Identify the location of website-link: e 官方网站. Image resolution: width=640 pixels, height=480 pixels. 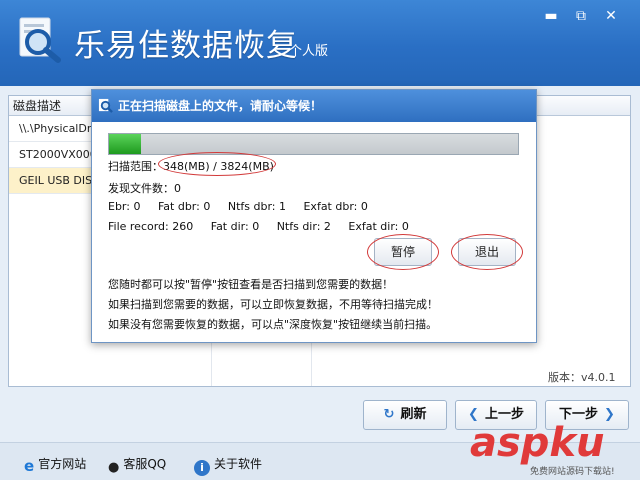
(55, 465).